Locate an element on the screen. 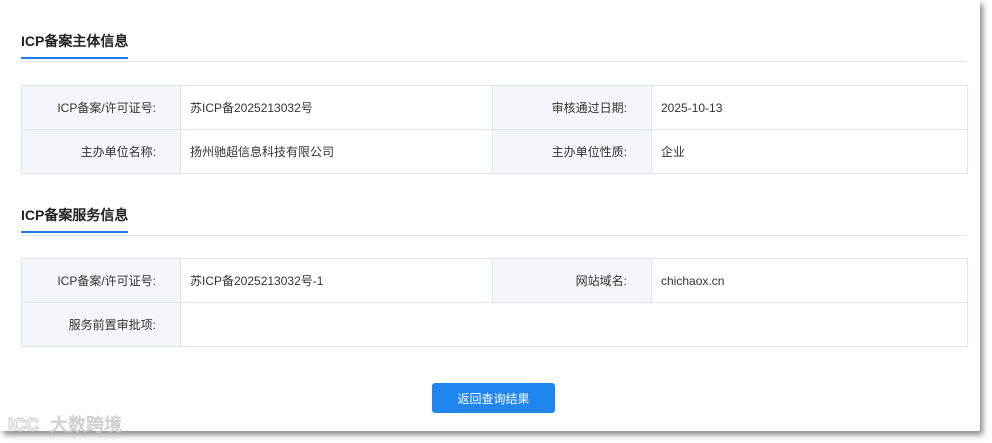  icc-logo-icon: ICC is located at coordinates (24, 424).